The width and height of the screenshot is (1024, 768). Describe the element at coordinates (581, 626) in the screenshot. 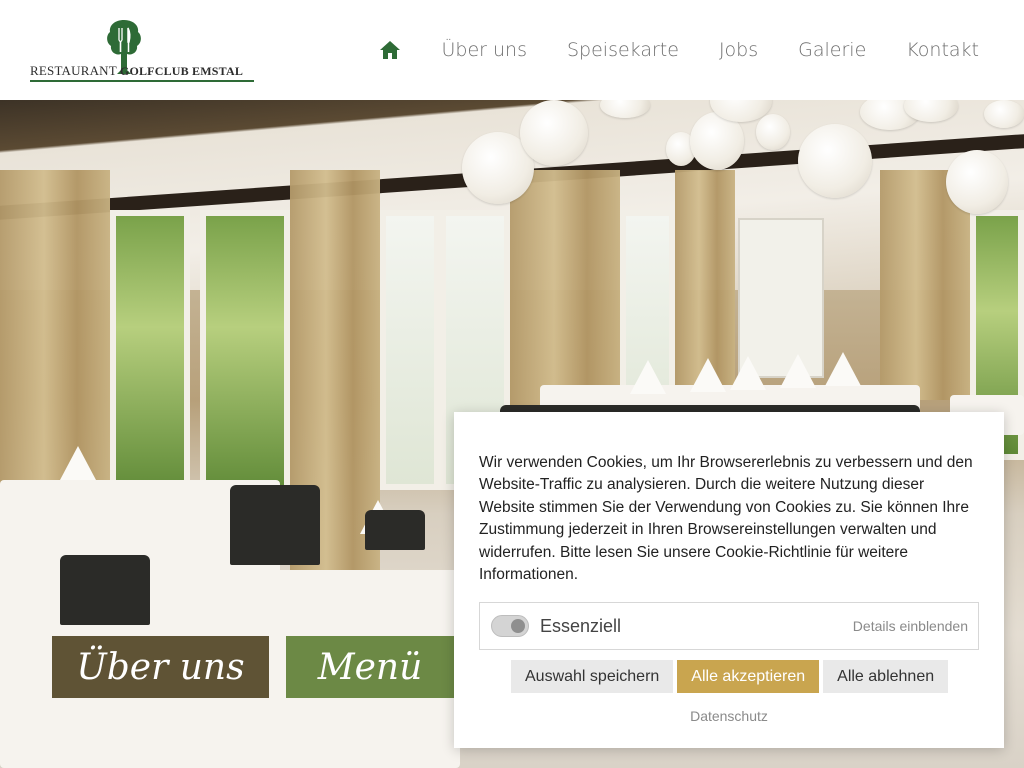

I see `cookie-category-label: Essenziell` at that location.